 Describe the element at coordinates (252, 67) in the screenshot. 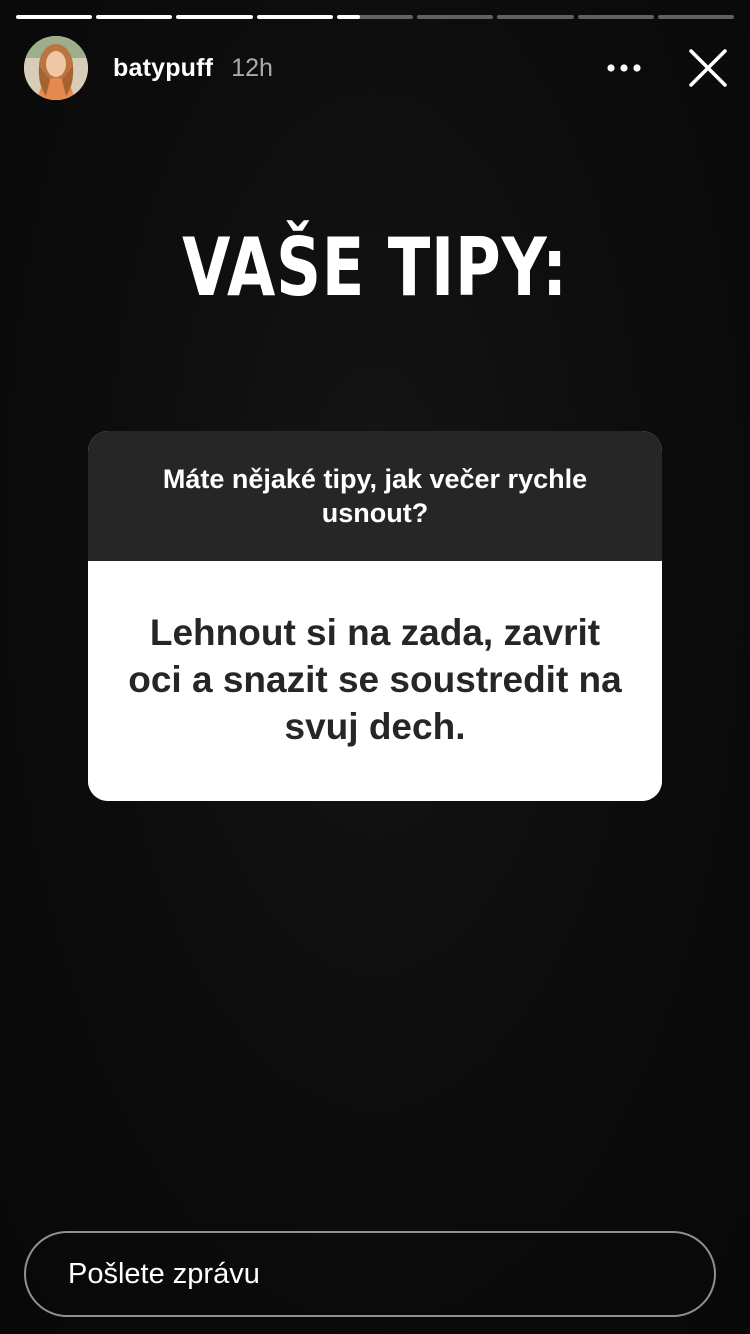

I see `story-timestamp: 12h` at that location.